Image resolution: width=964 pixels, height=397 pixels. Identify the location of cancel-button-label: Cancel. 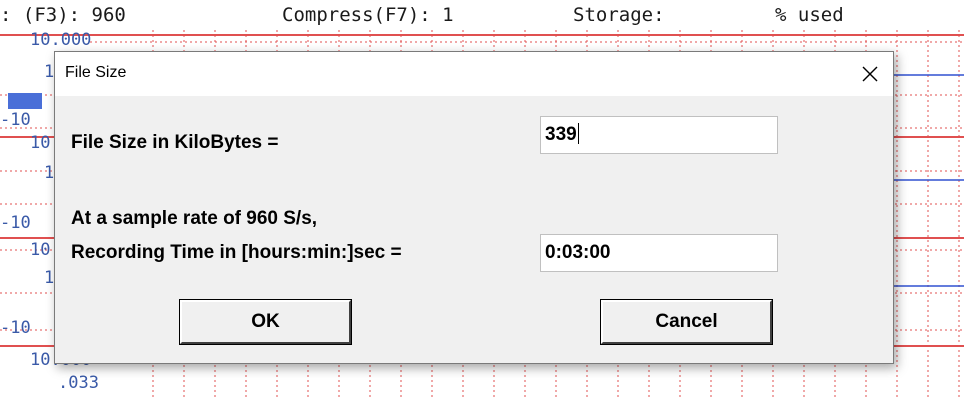
(686, 321).